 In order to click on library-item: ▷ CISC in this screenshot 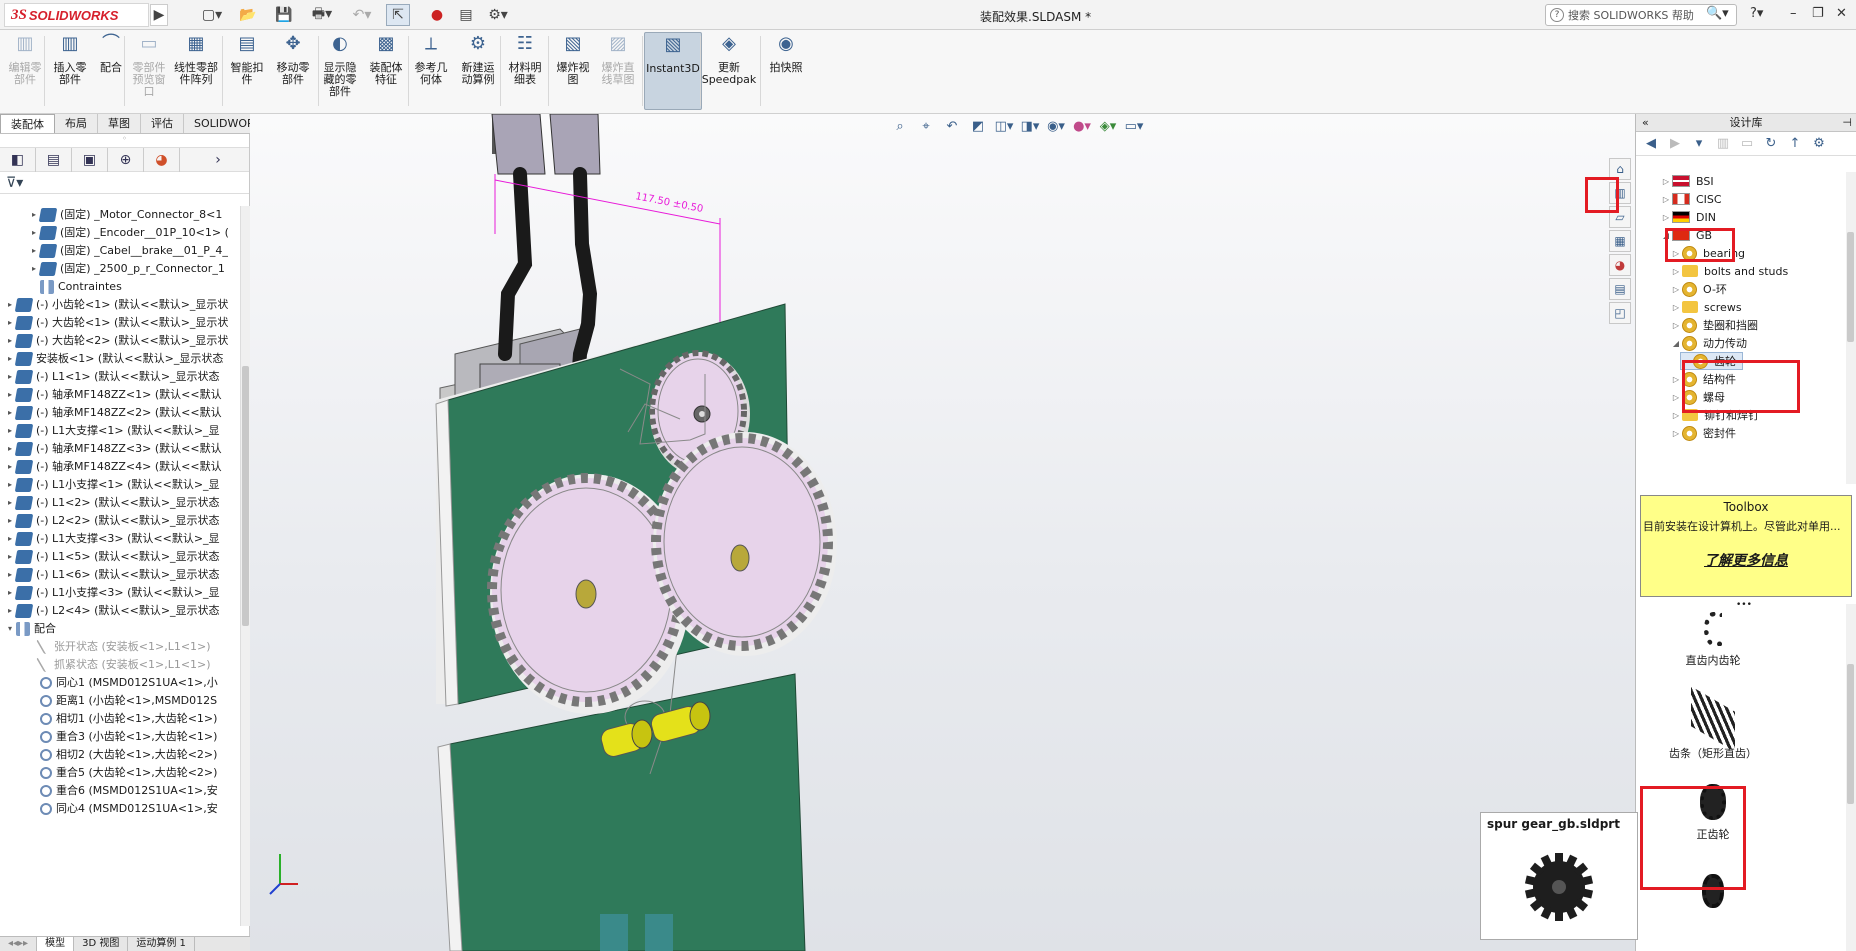, I will do `click(1691, 199)`.